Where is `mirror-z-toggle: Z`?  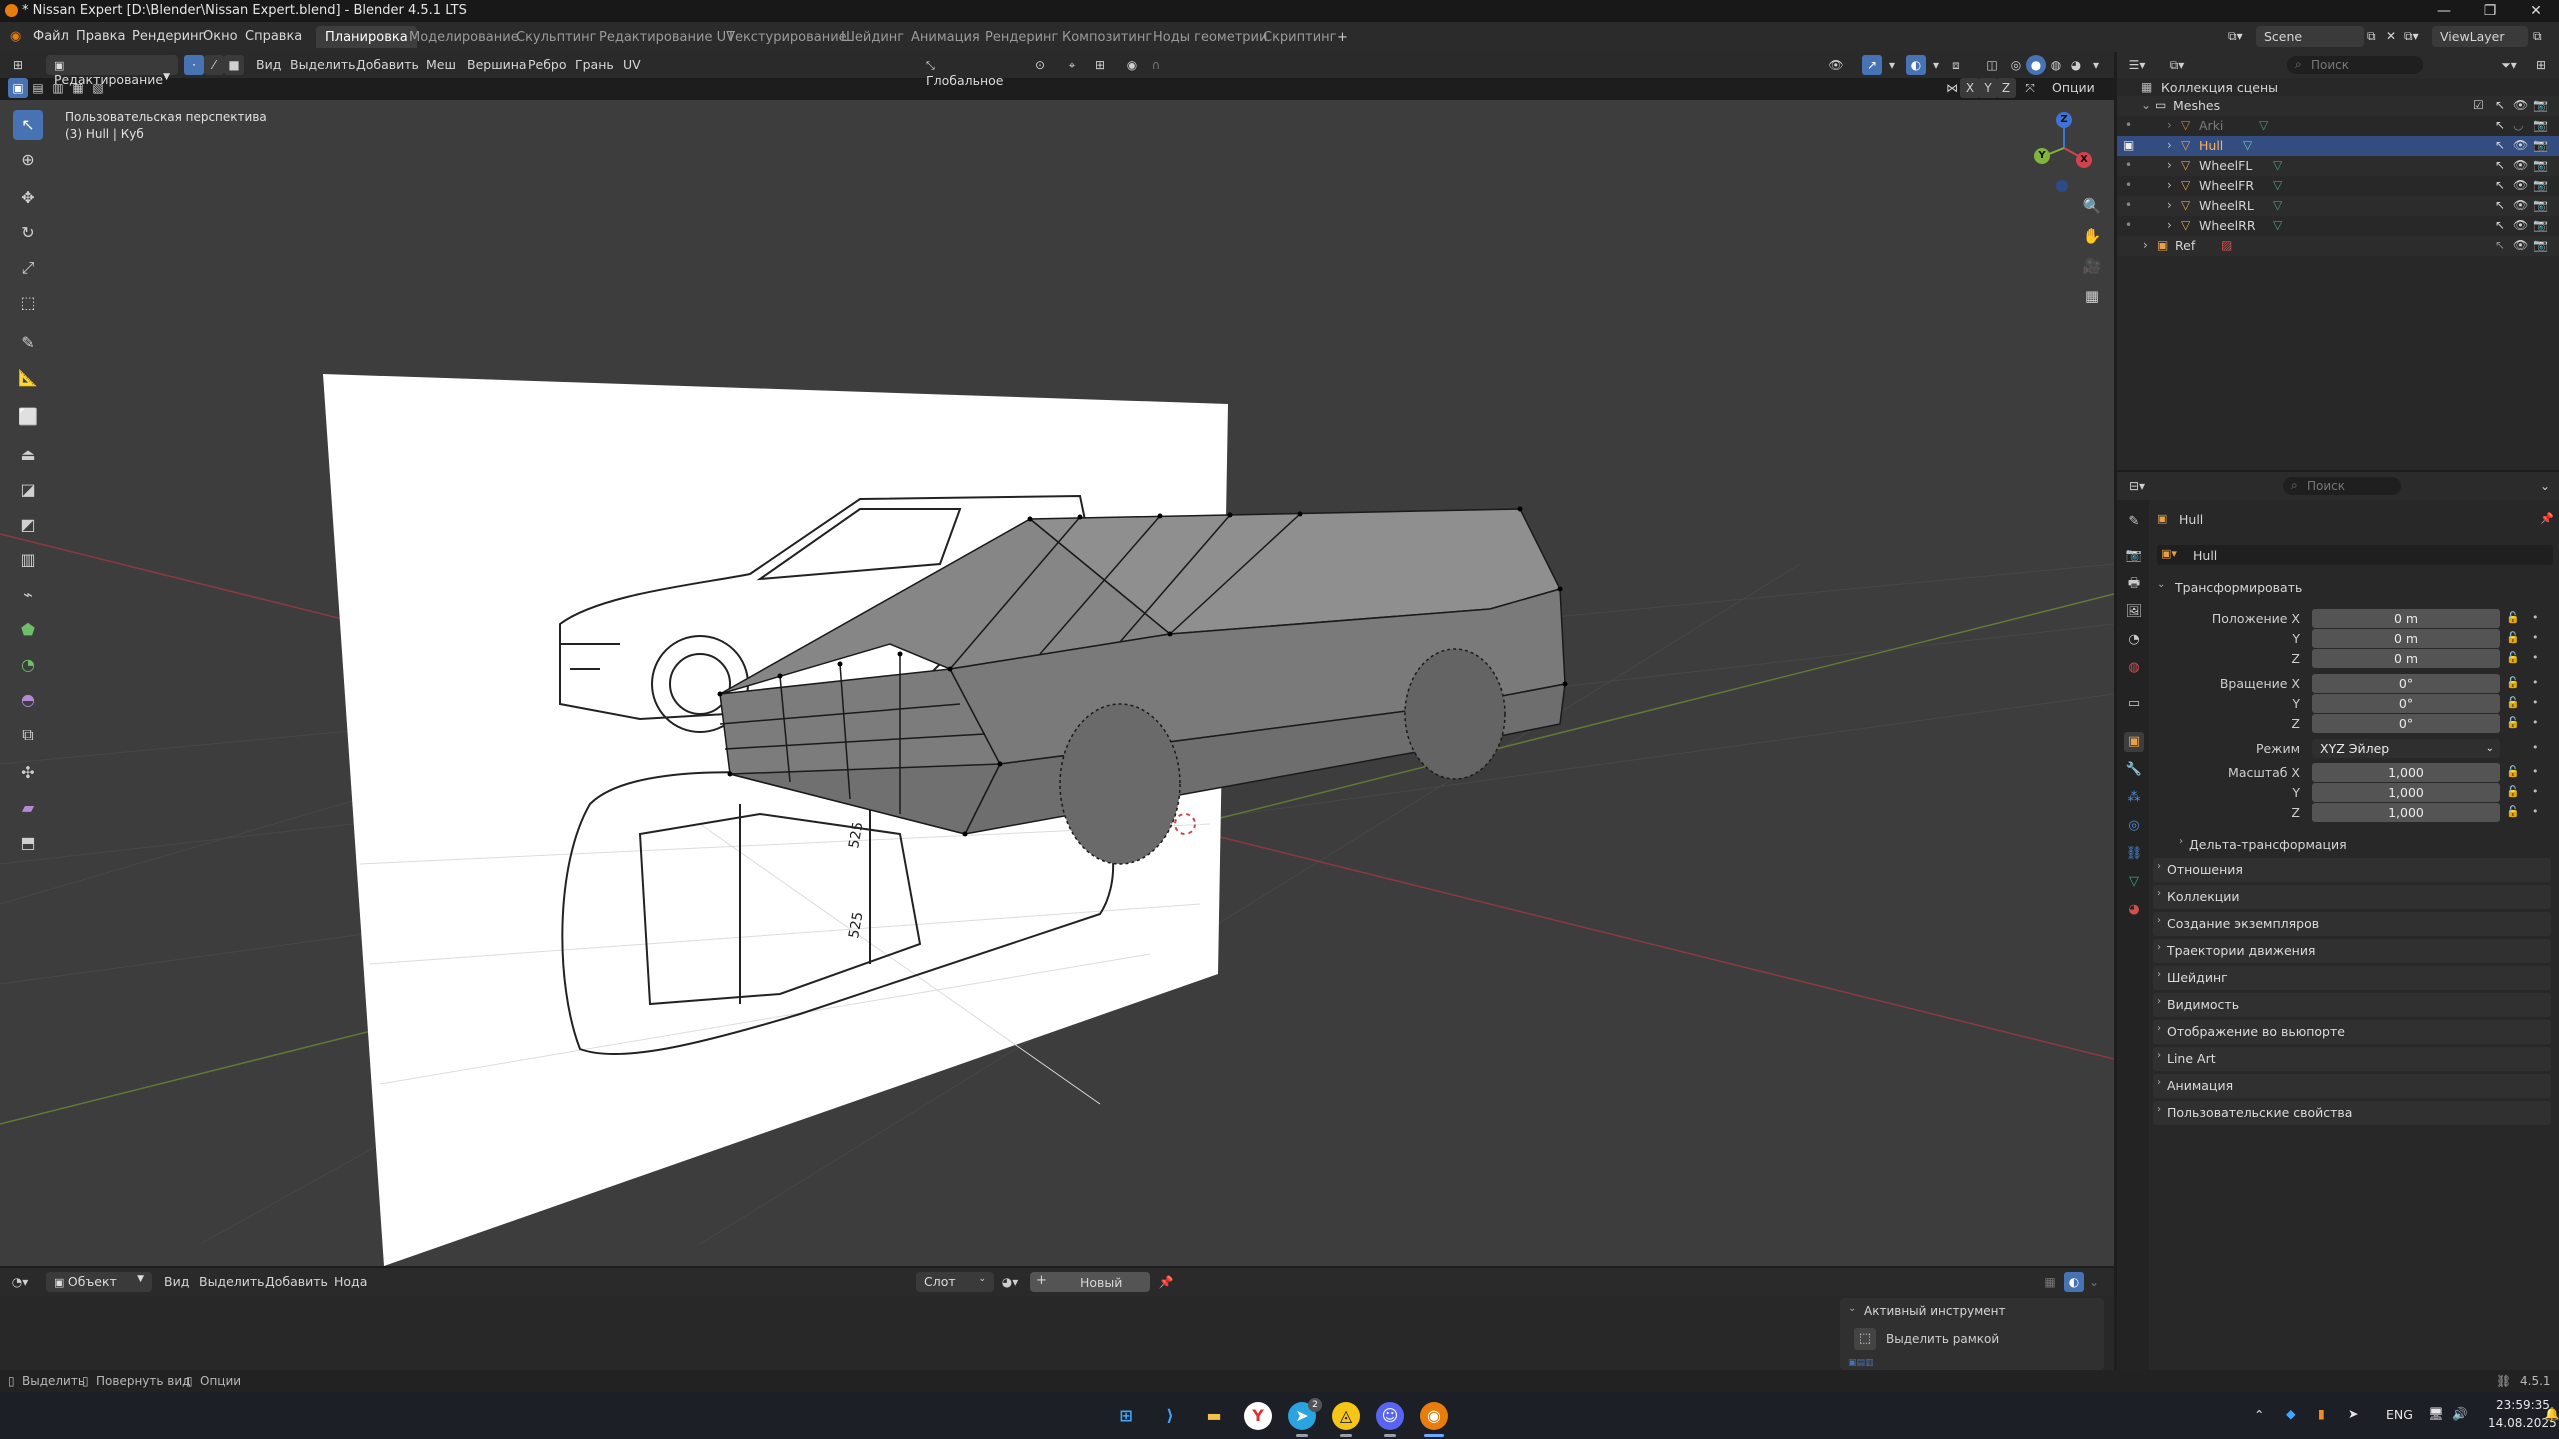 mirror-z-toggle: Z is located at coordinates (2006, 88).